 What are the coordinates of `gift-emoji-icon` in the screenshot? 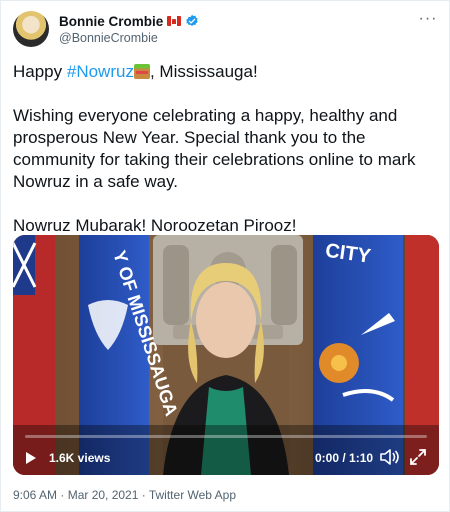 It's located at (141, 71).